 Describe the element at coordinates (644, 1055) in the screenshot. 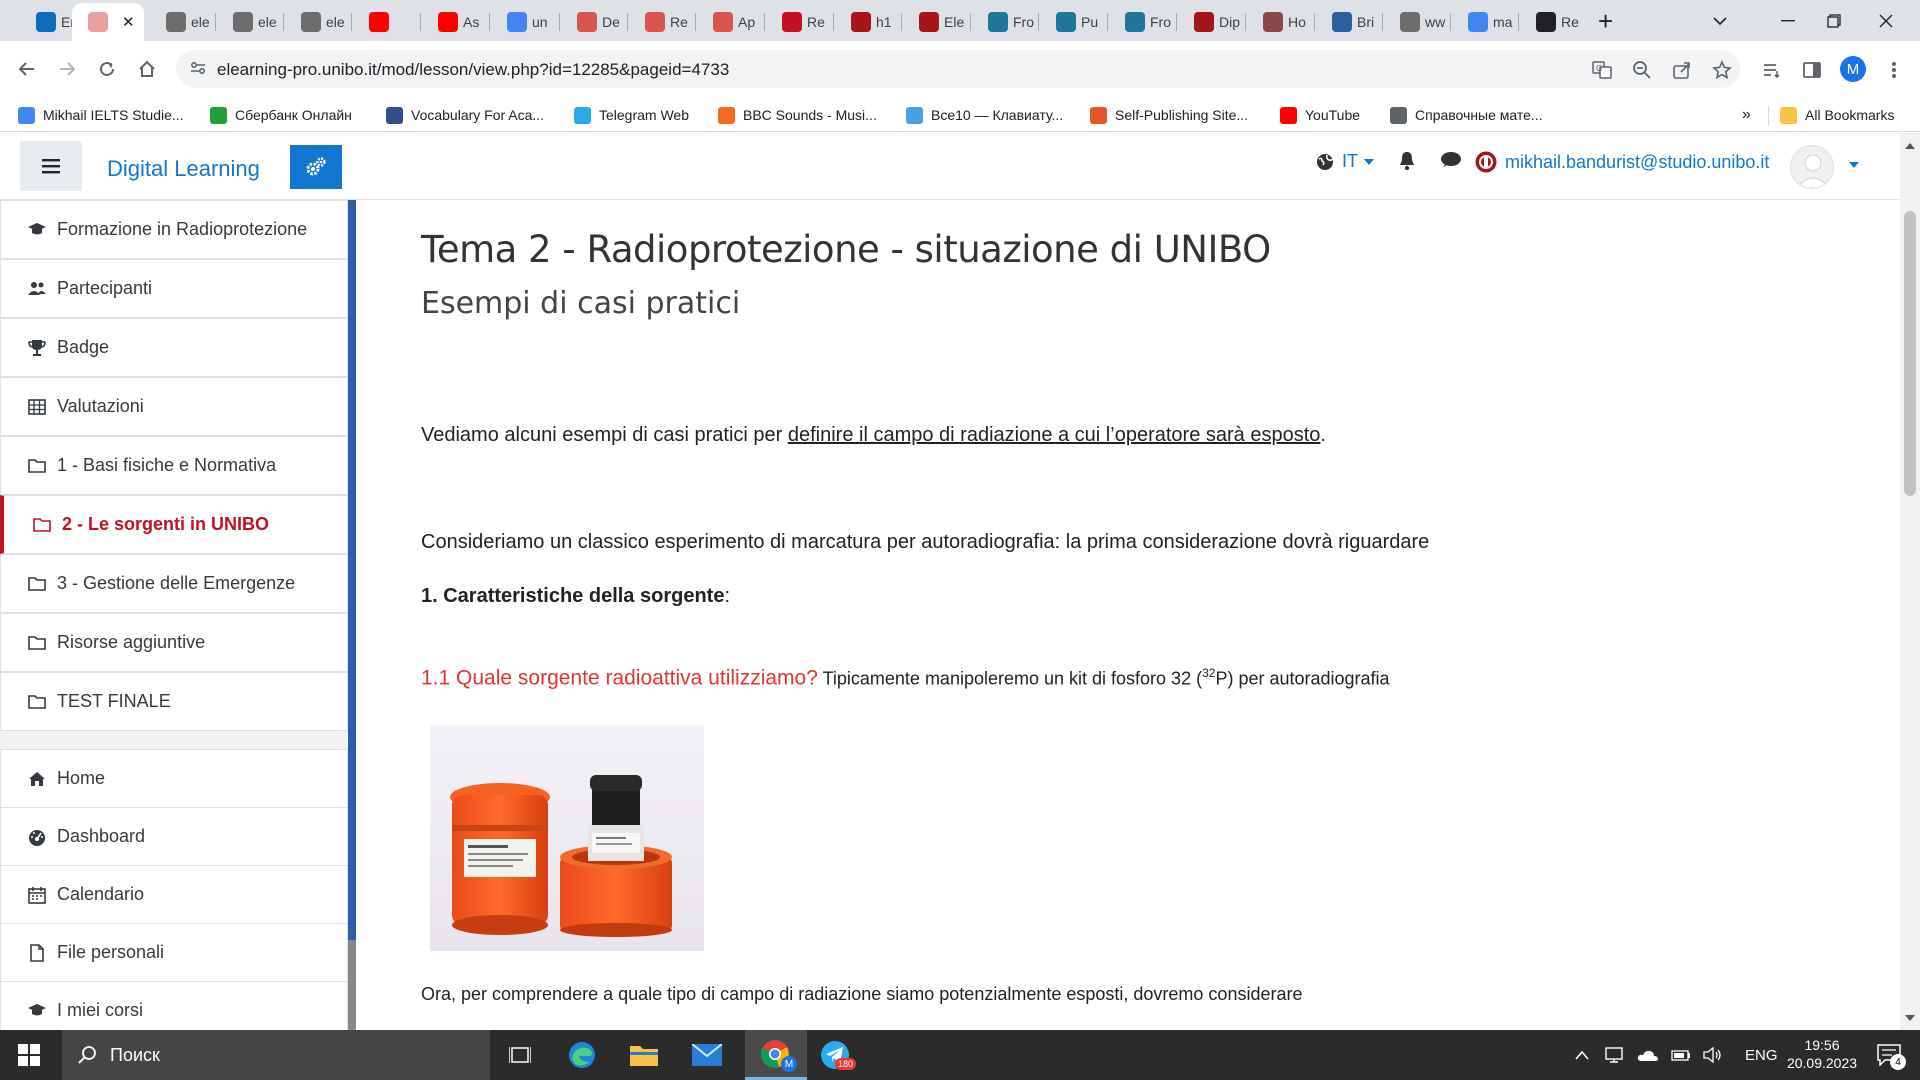

I see `taskbar-explorer` at that location.